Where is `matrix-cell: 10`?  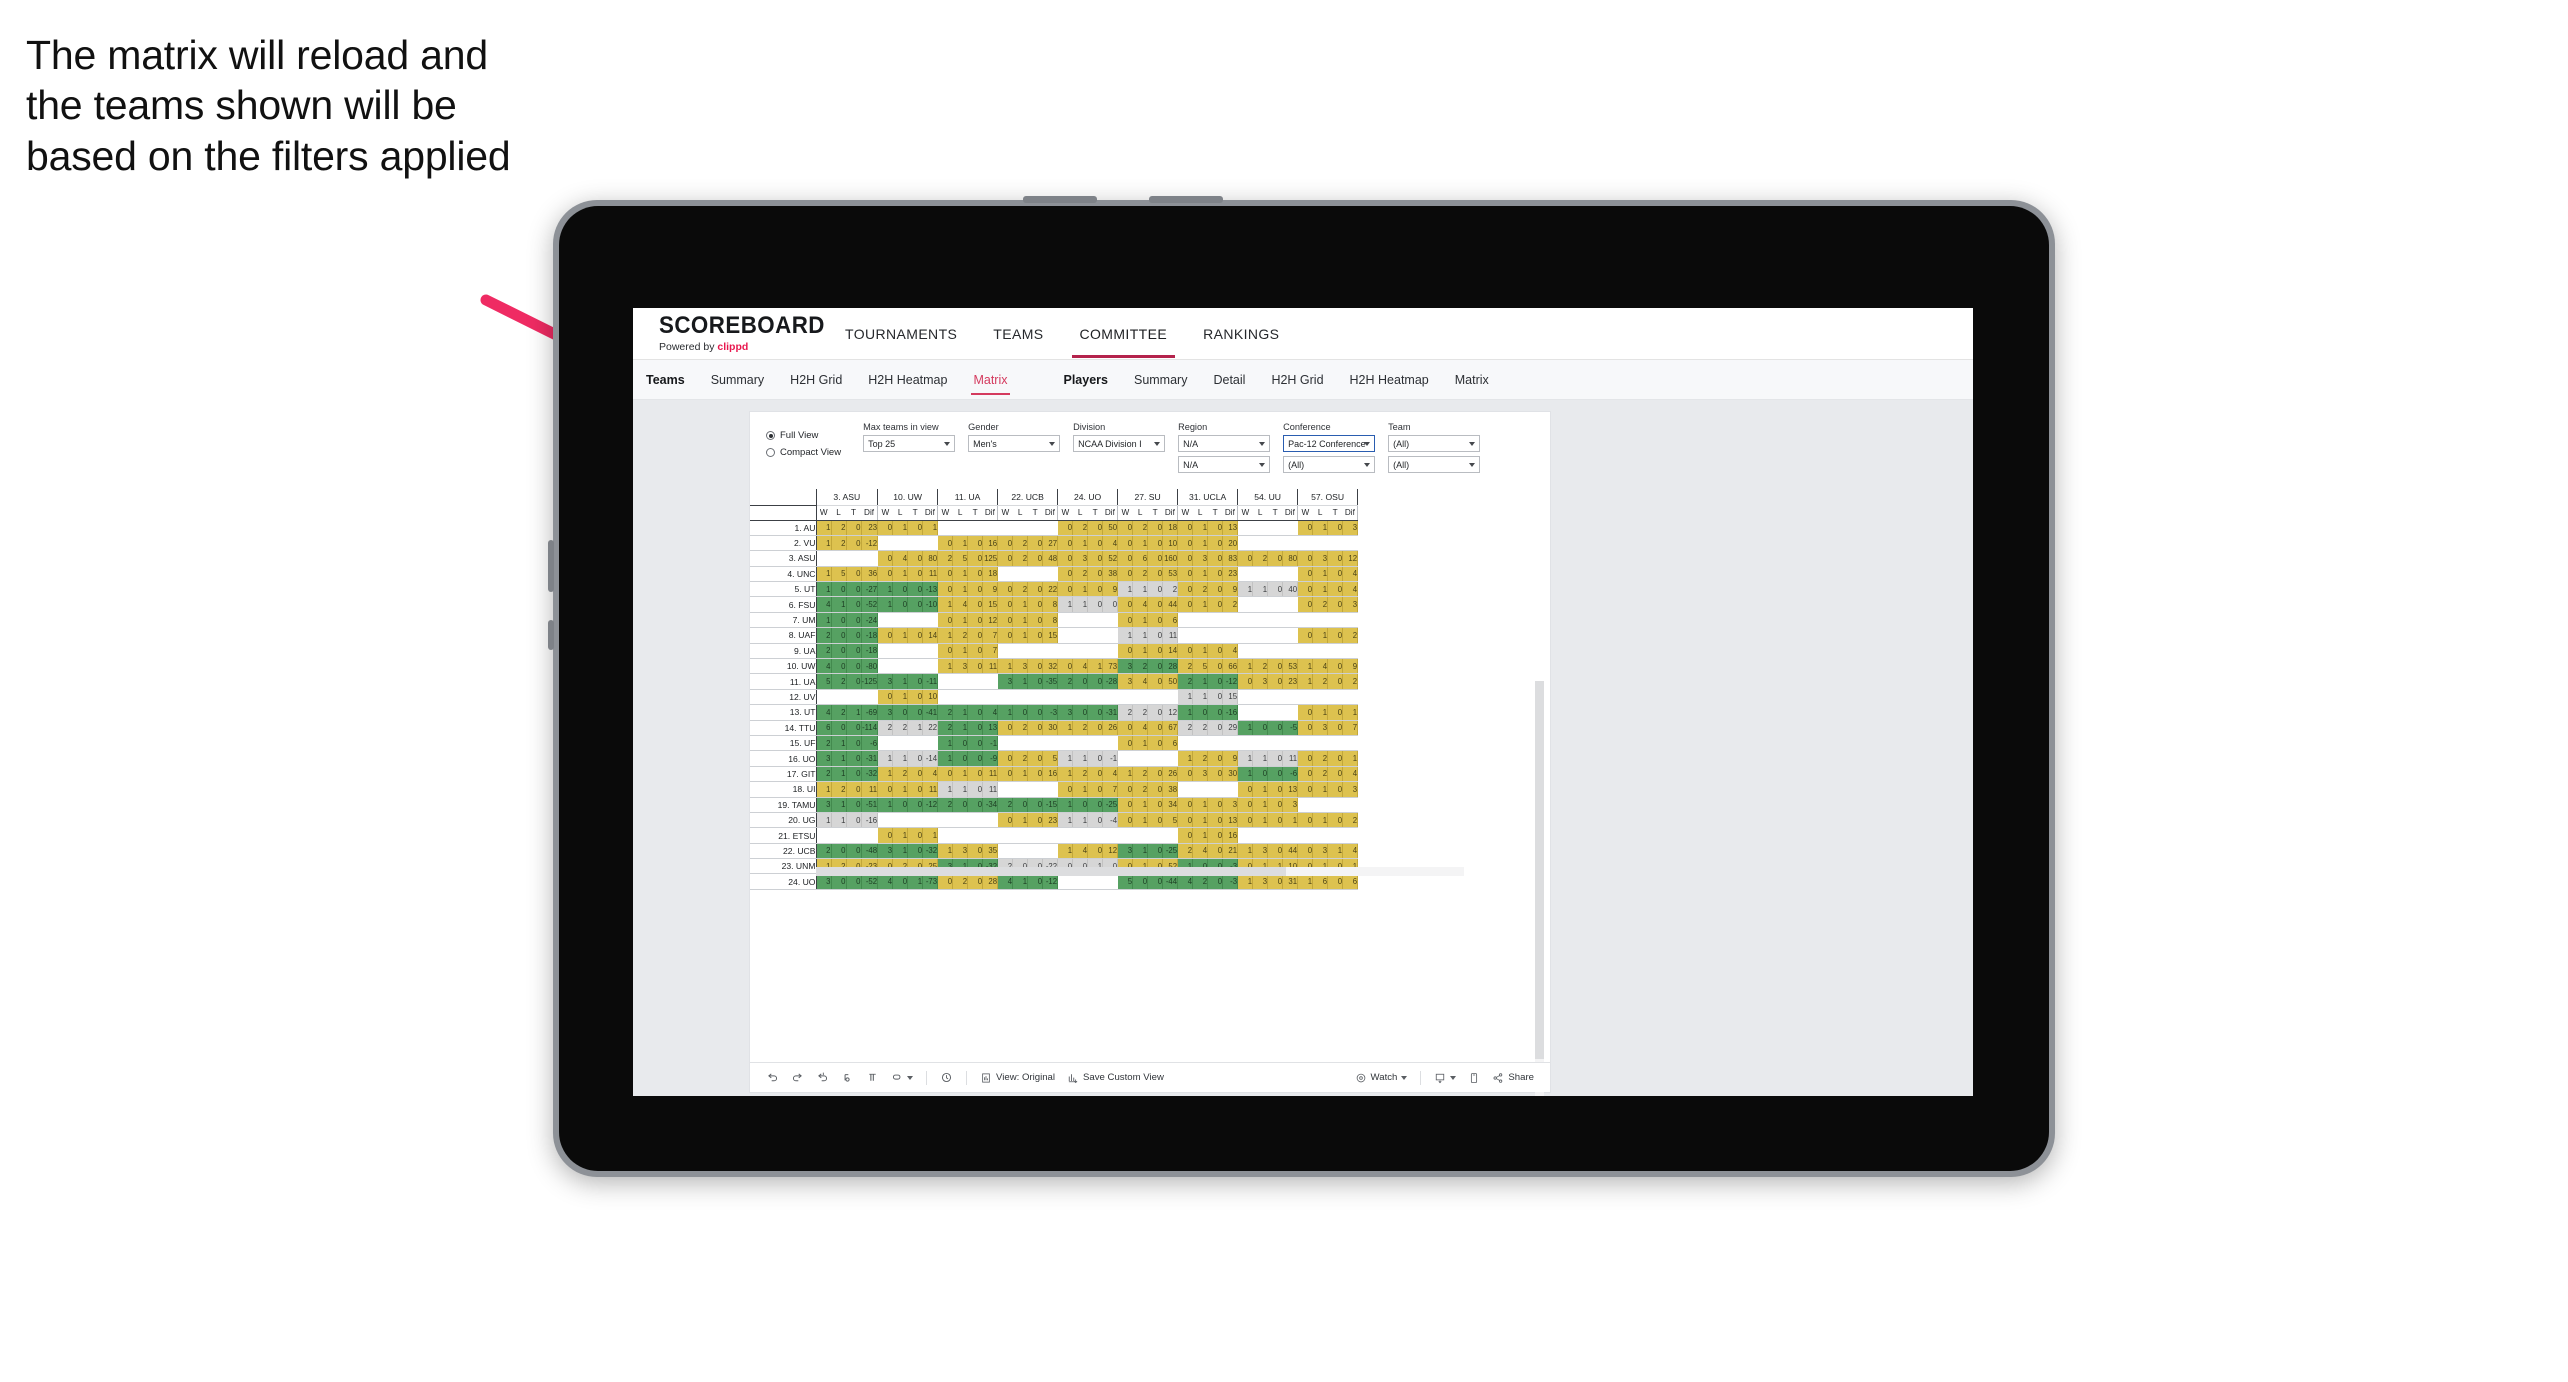 matrix-cell: 10 is located at coordinates (930, 697).